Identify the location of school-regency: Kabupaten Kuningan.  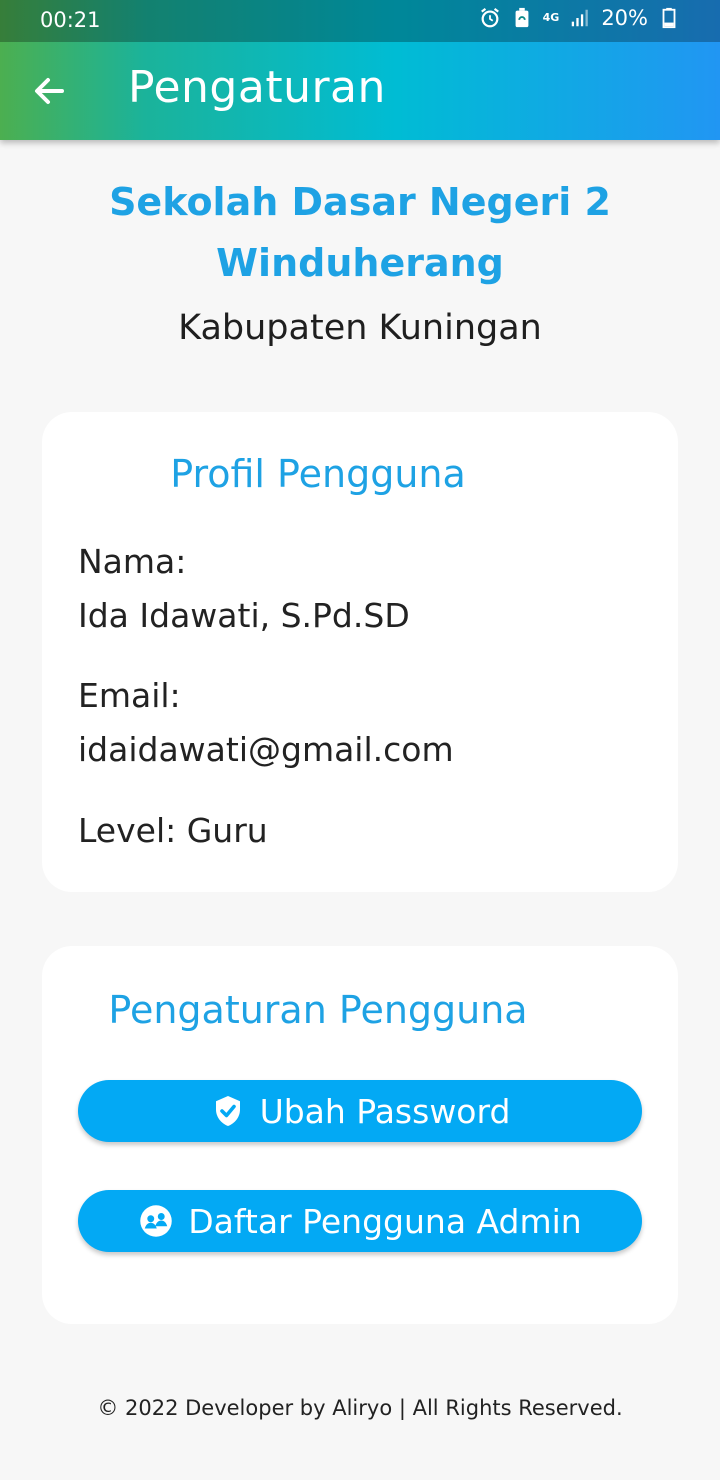
(360, 328).